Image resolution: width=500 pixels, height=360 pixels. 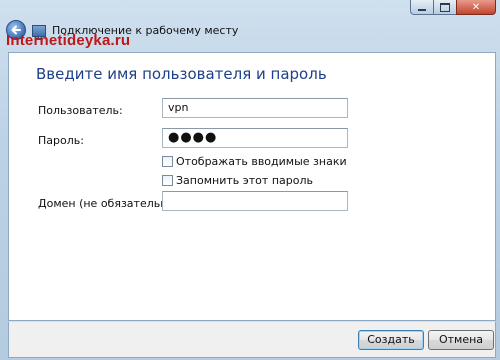 What do you see at coordinates (461, 340) in the screenshot?
I see `cancel-button: Отмена` at bounding box center [461, 340].